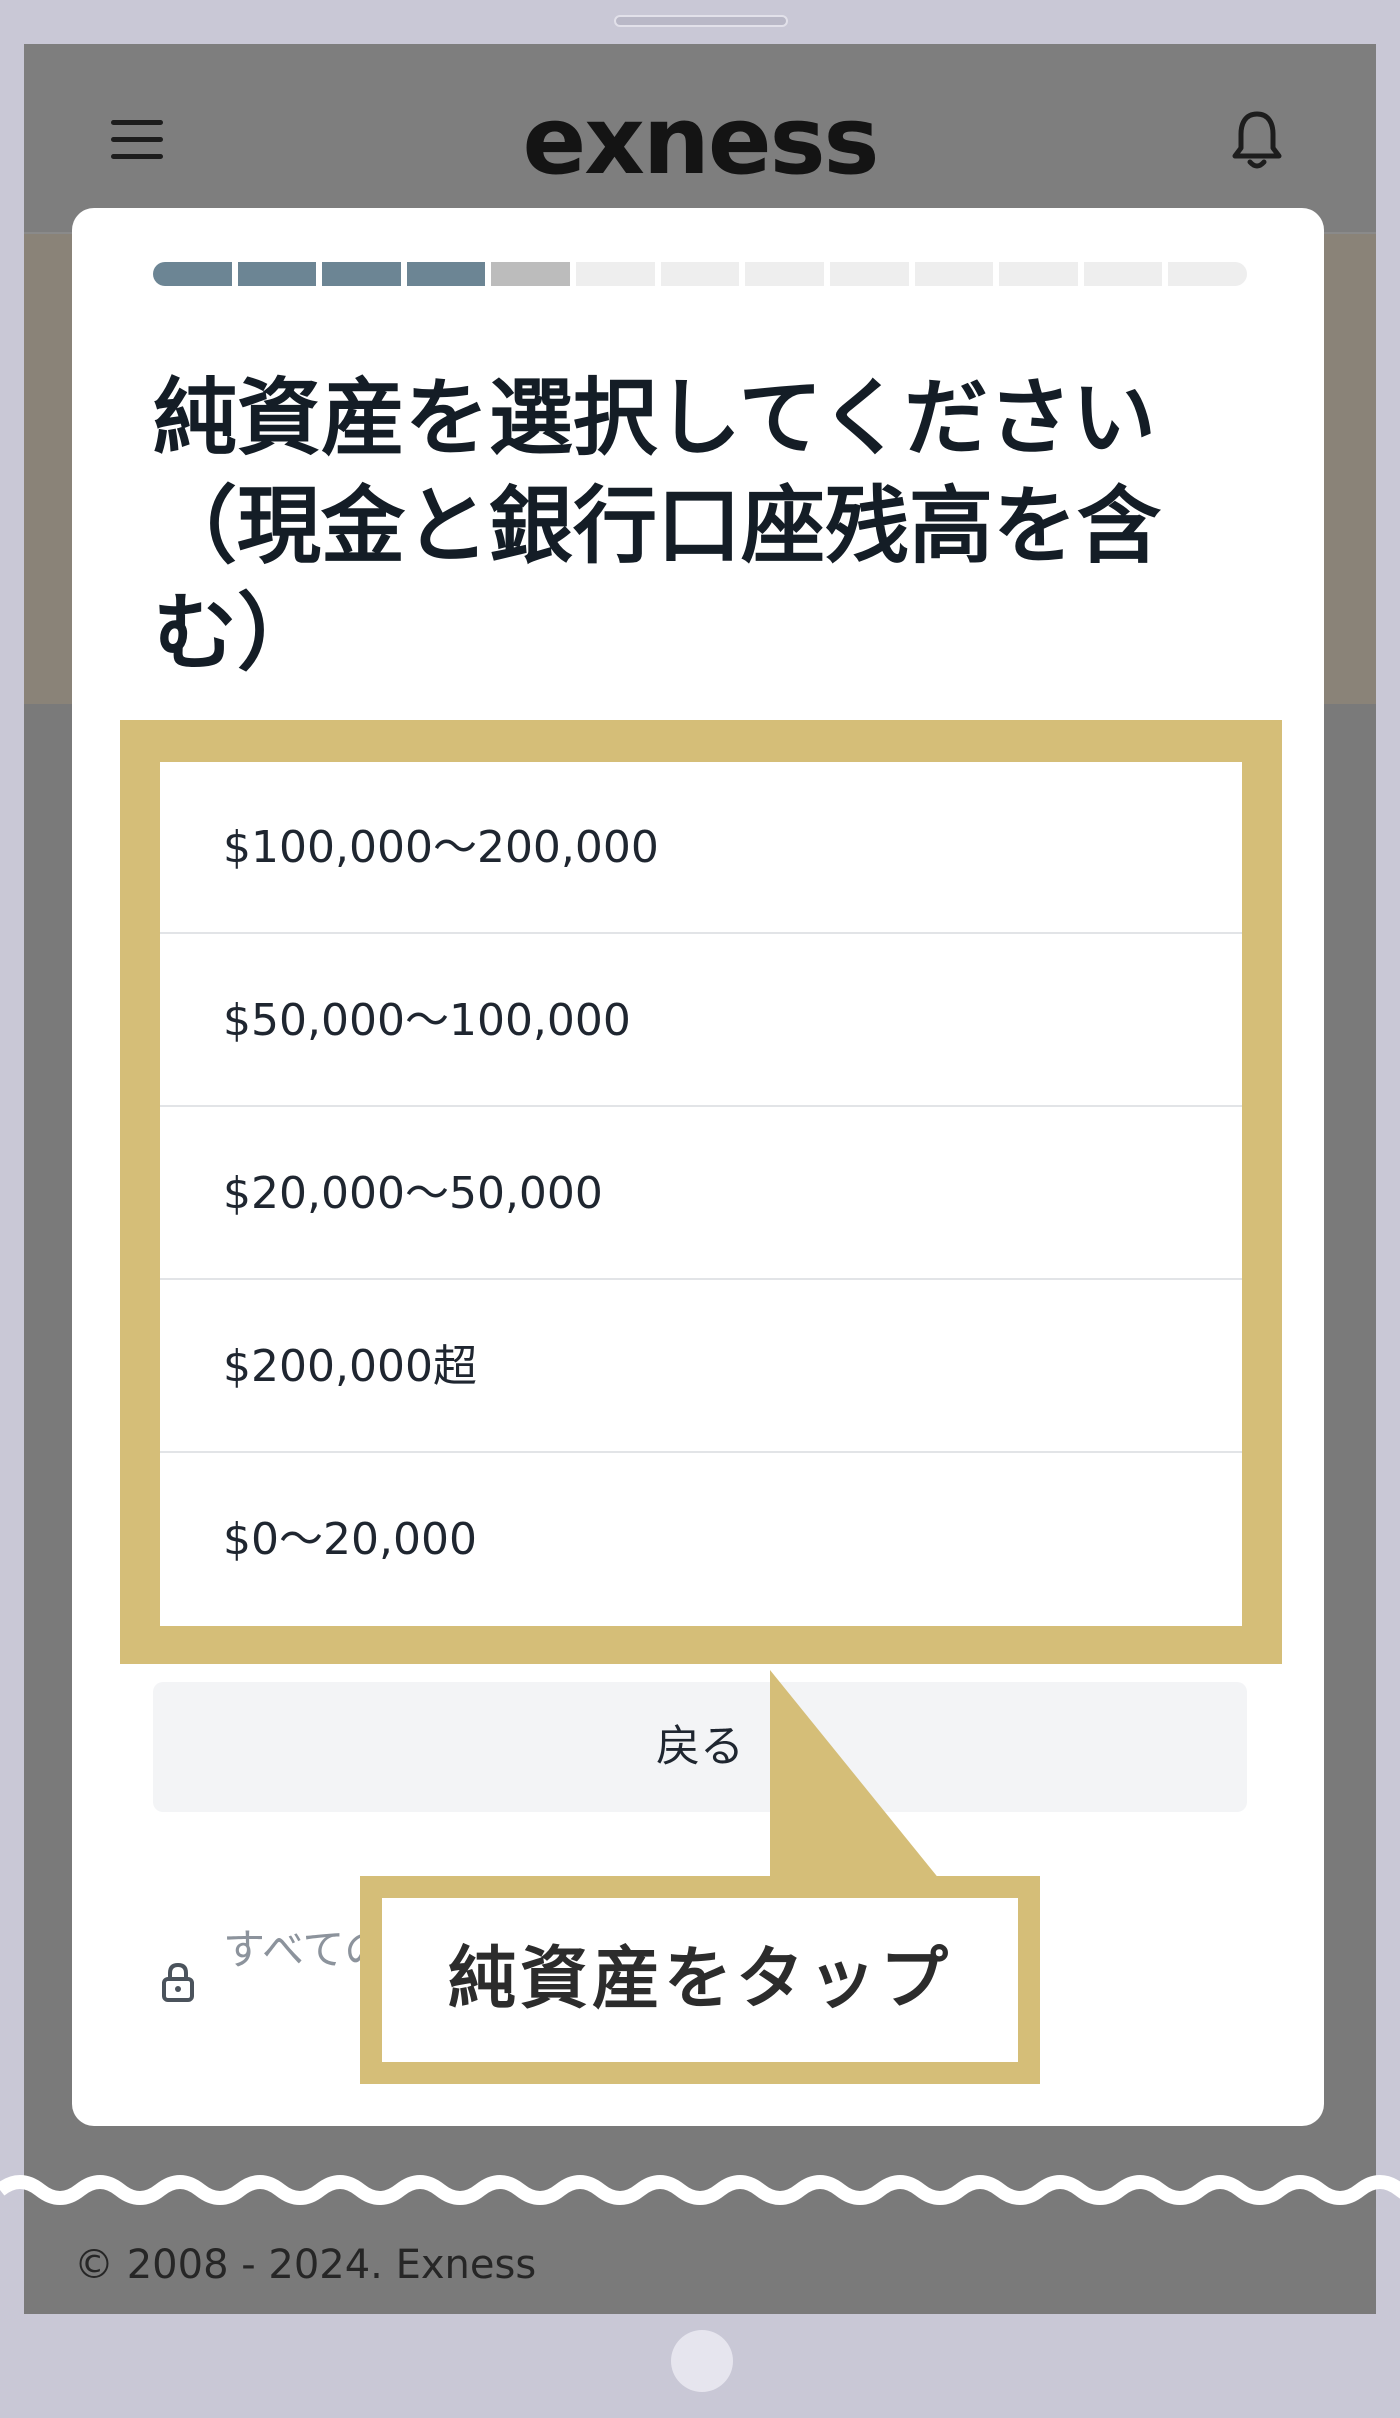 The width and height of the screenshot is (1400, 2418). What do you see at coordinates (701, 141) in the screenshot?
I see `brand-logo: exness` at bounding box center [701, 141].